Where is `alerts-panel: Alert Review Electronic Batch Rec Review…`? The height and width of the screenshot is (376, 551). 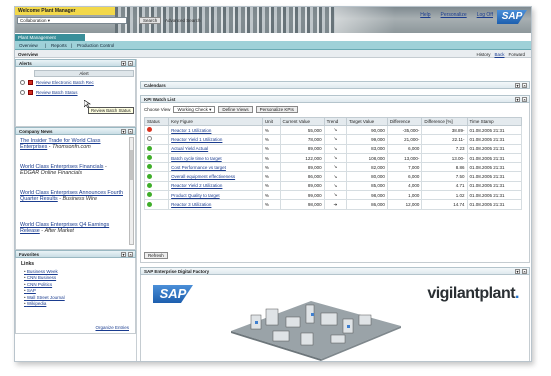
alerts-panel: Alert Review Electronic Batch Rec Review… is located at coordinates (75, 97).